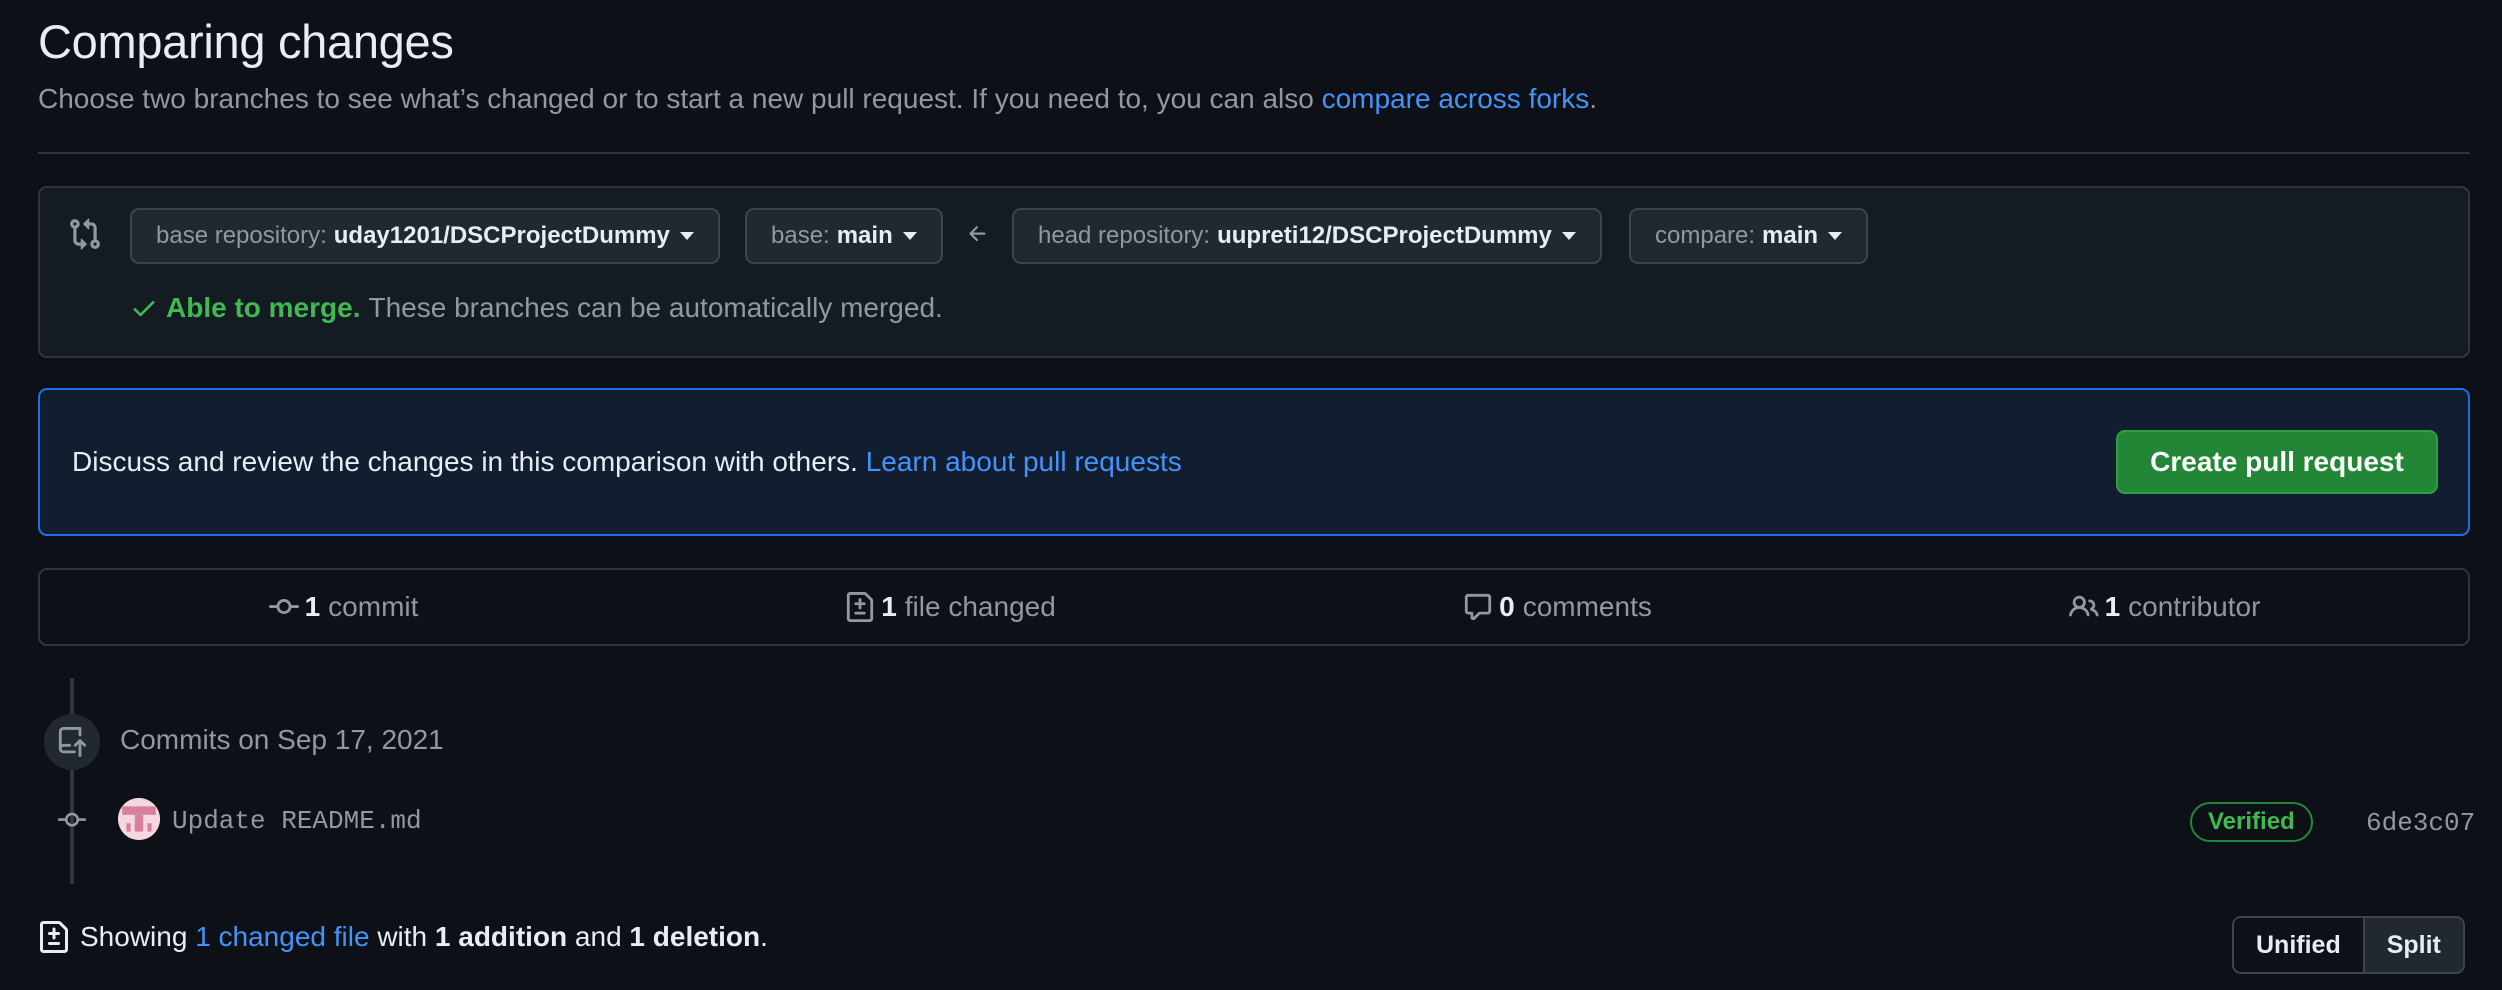  I want to click on comments-stat: 0 comments, so click(1557, 607).